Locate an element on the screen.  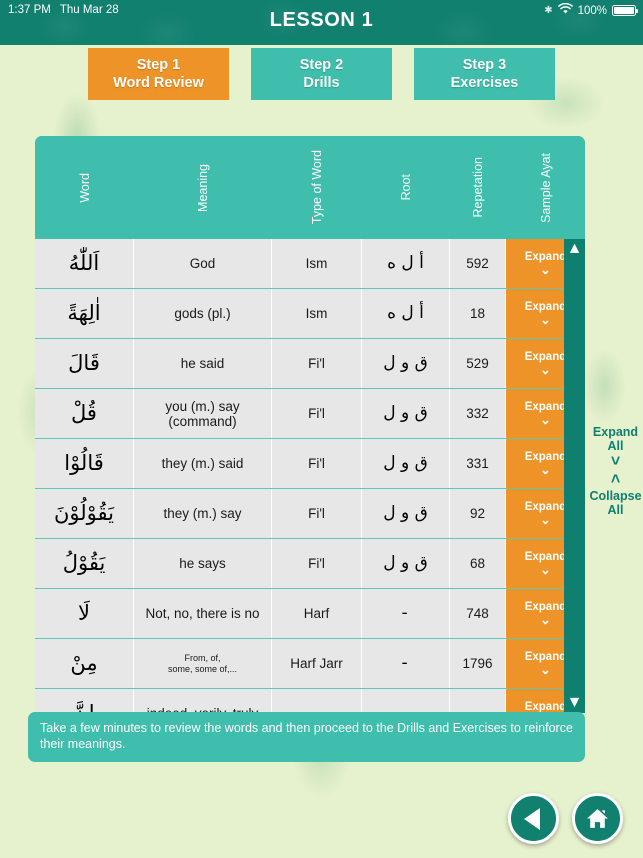
cell-repetation: 748 is located at coordinates (478, 613).